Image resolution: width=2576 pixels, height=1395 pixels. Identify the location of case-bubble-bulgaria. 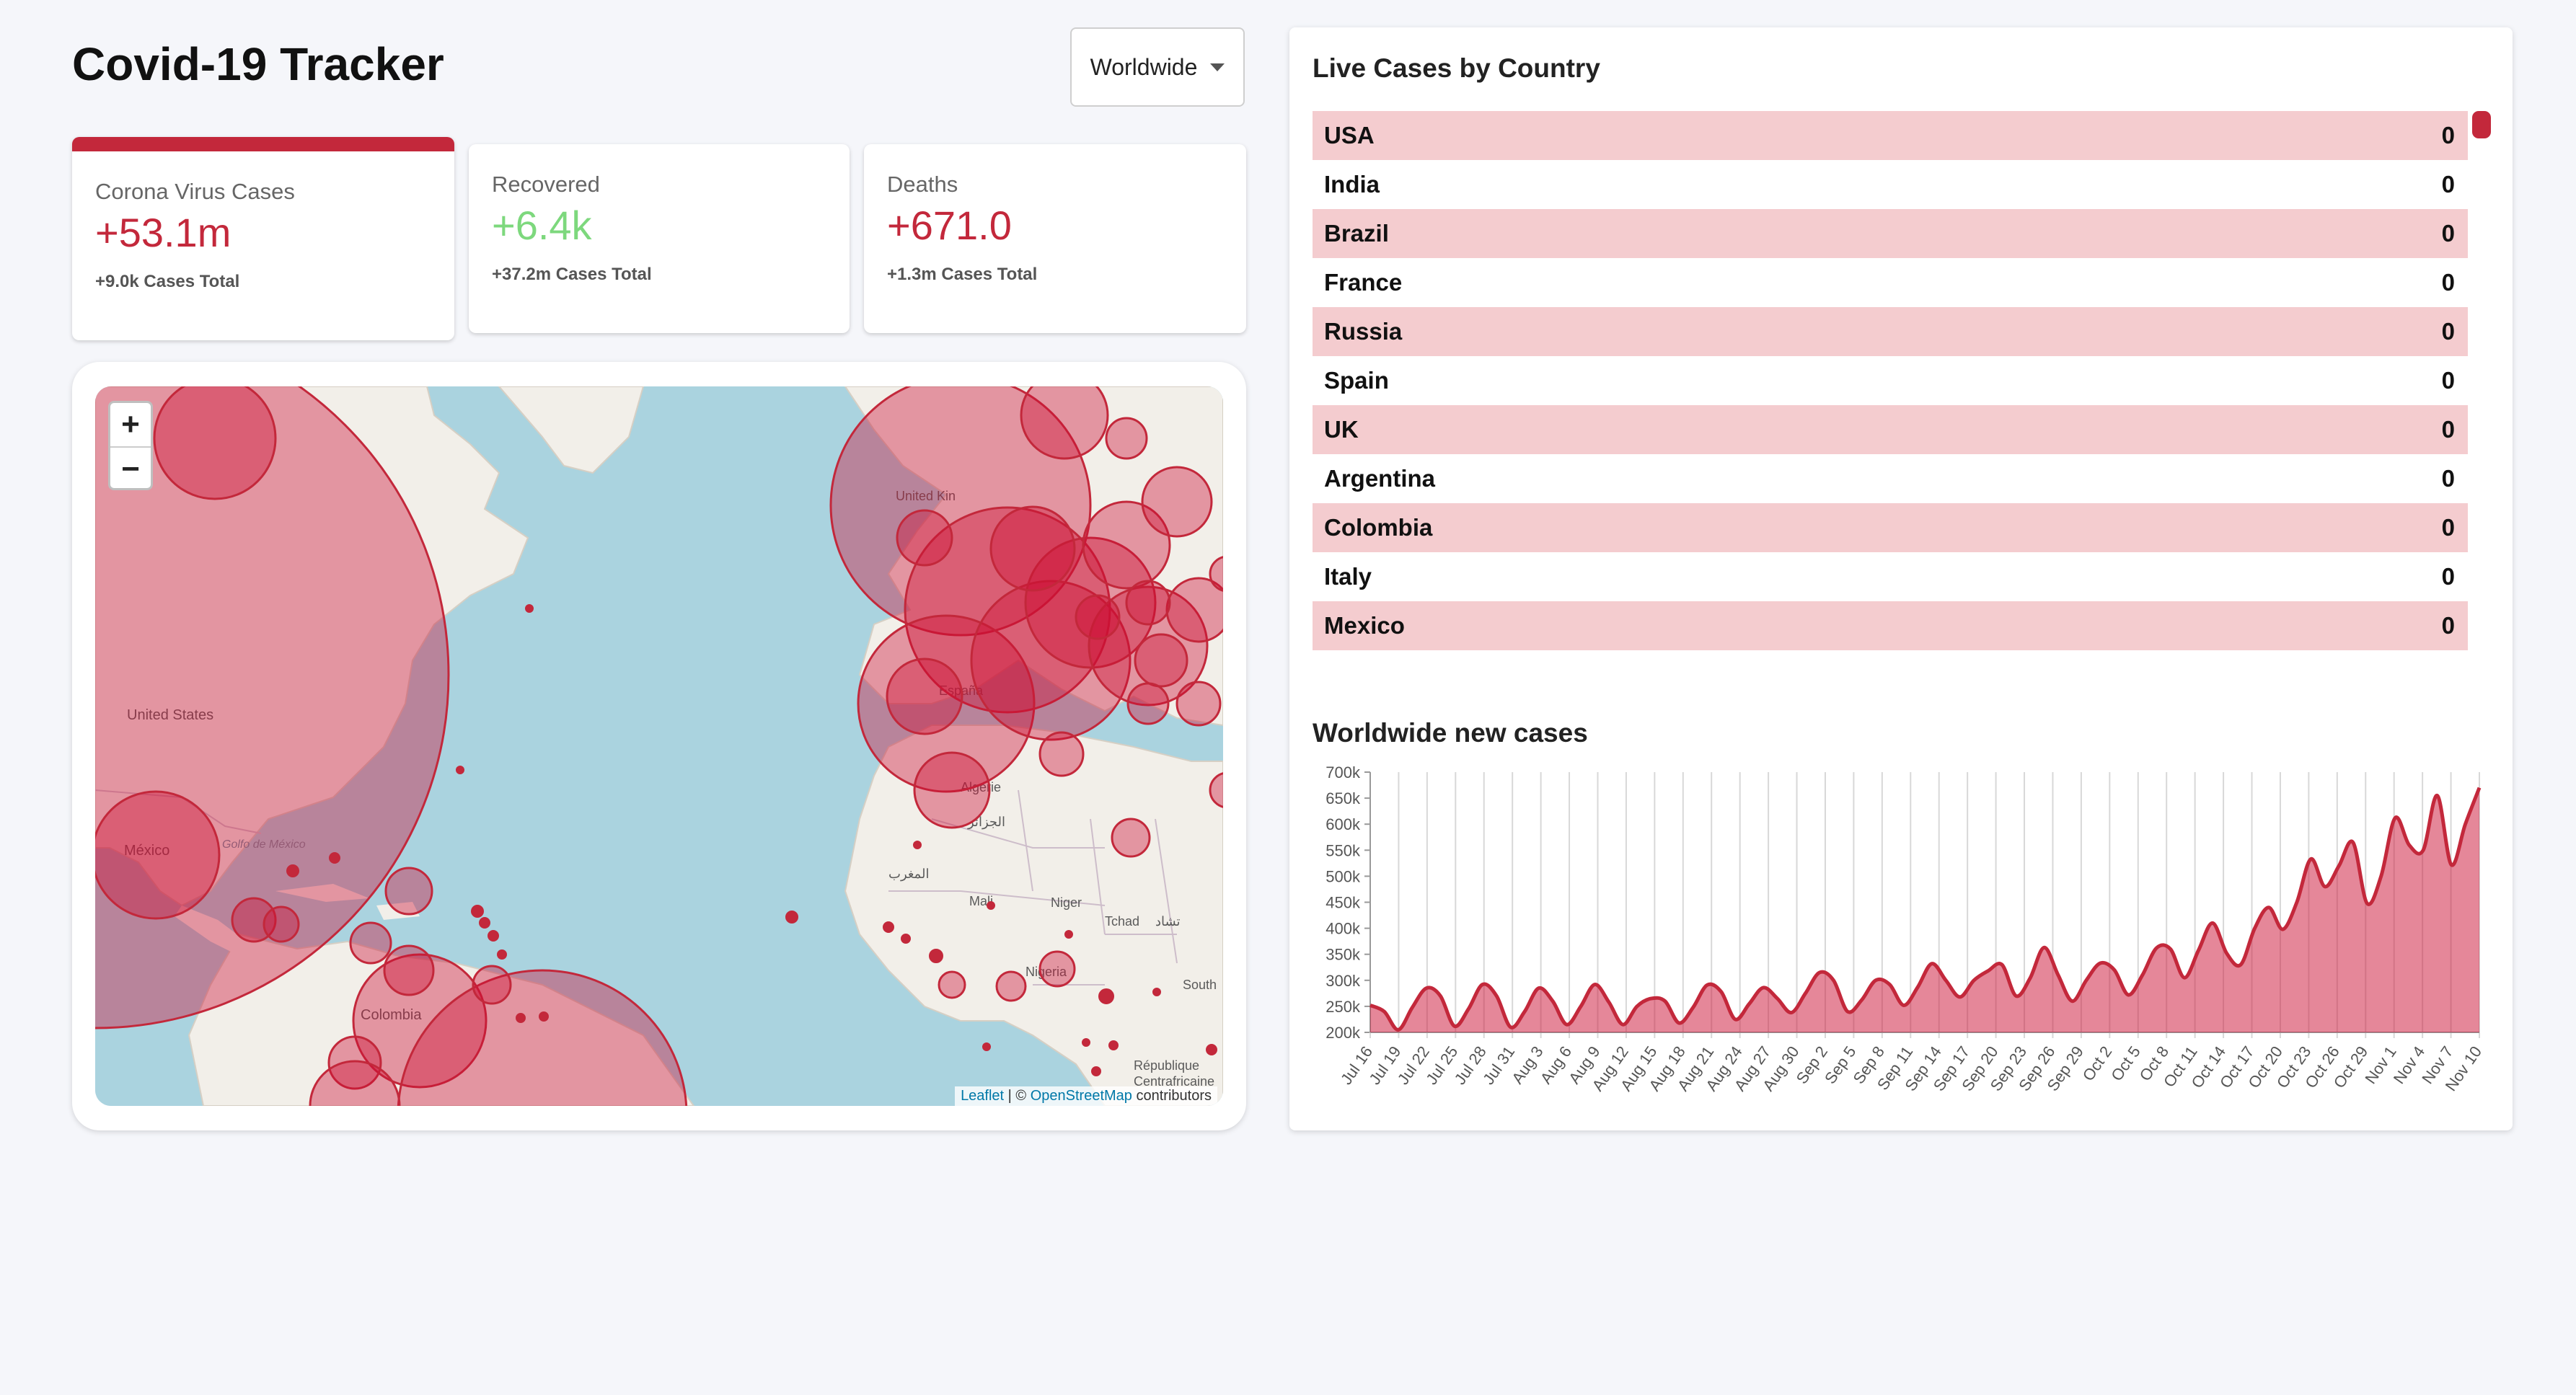
(1148, 703).